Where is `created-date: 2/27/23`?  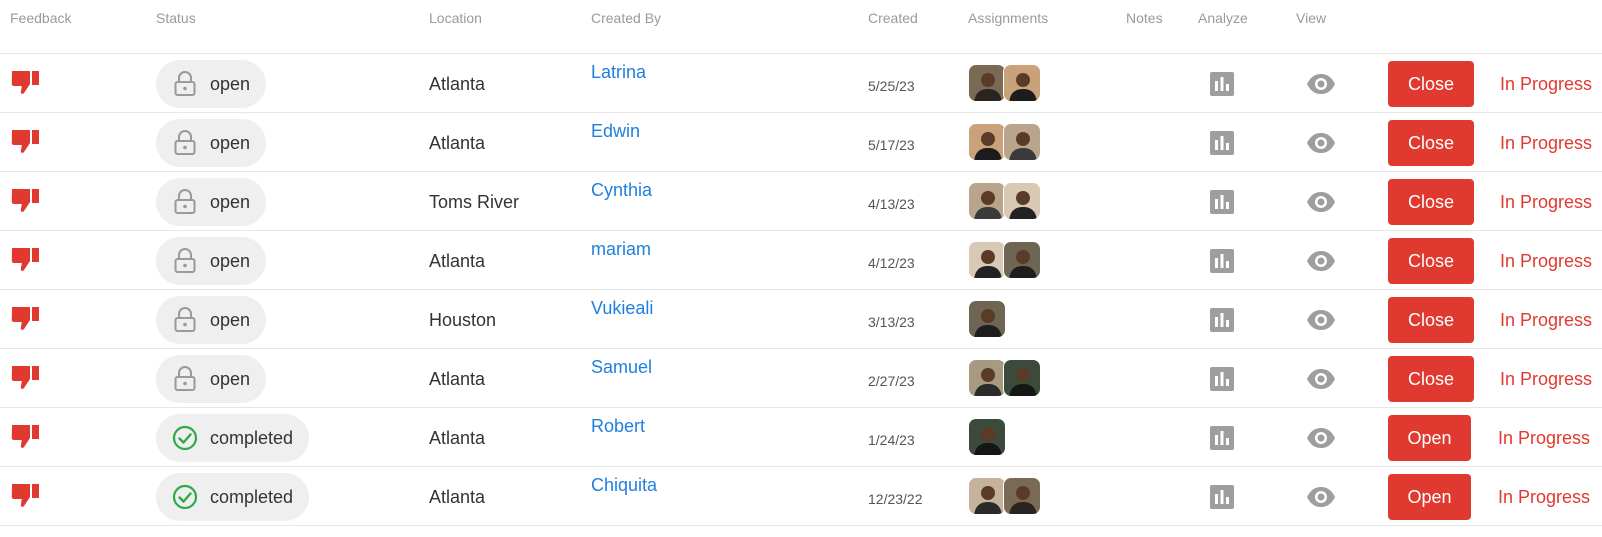
created-date: 2/27/23 is located at coordinates (891, 381).